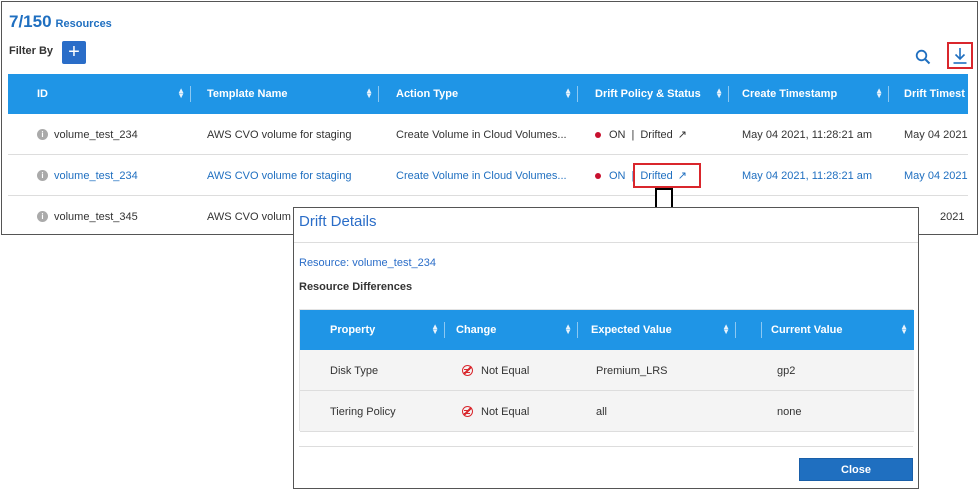  Describe the element at coordinates (856, 469) in the screenshot. I see `close-button: Close` at that location.